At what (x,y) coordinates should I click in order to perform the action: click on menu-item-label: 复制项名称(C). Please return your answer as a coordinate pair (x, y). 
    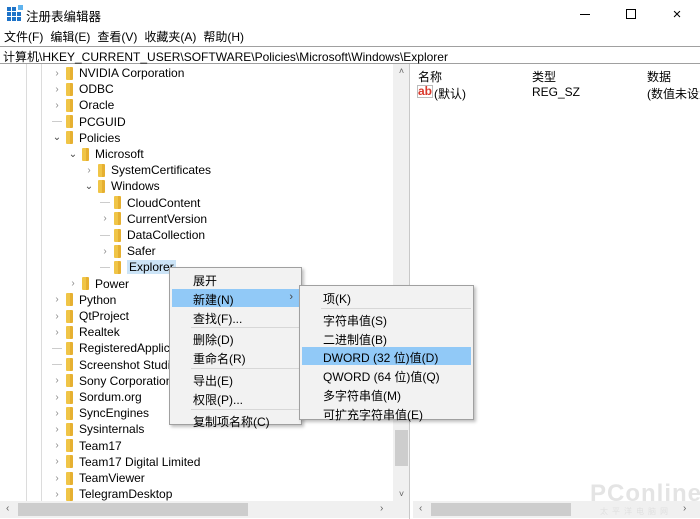
    Looking at the image, I should click on (231, 421).